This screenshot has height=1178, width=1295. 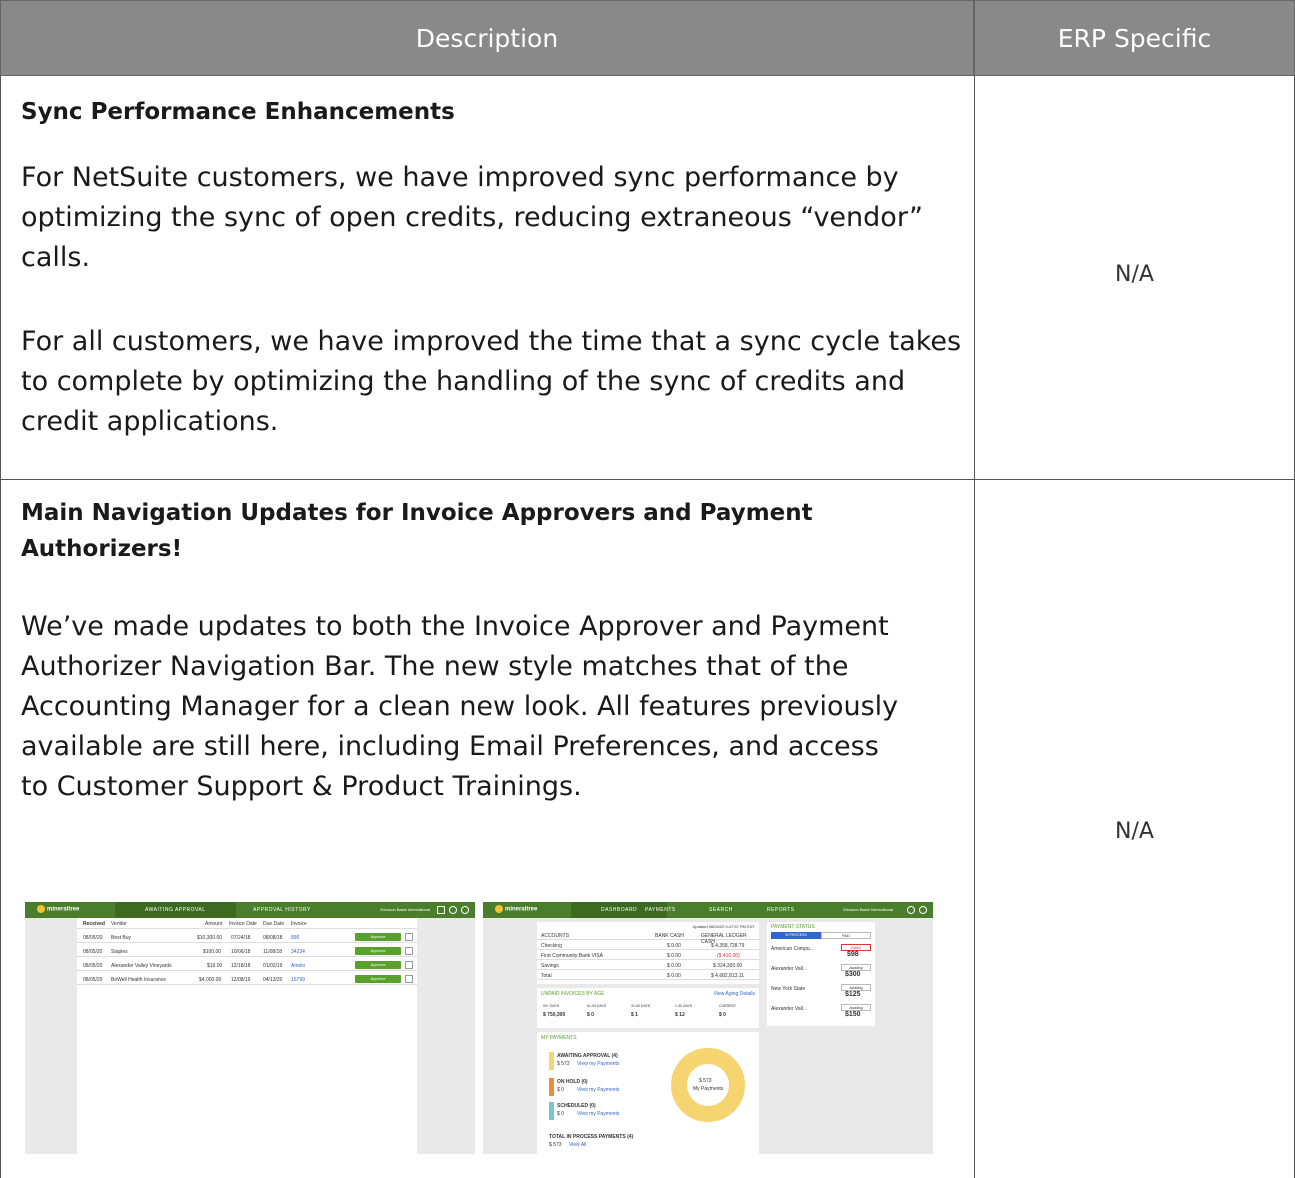 What do you see at coordinates (560, 1090) in the screenshot?
I see `on-hold-amount: $ 0` at bounding box center [560, 1090].